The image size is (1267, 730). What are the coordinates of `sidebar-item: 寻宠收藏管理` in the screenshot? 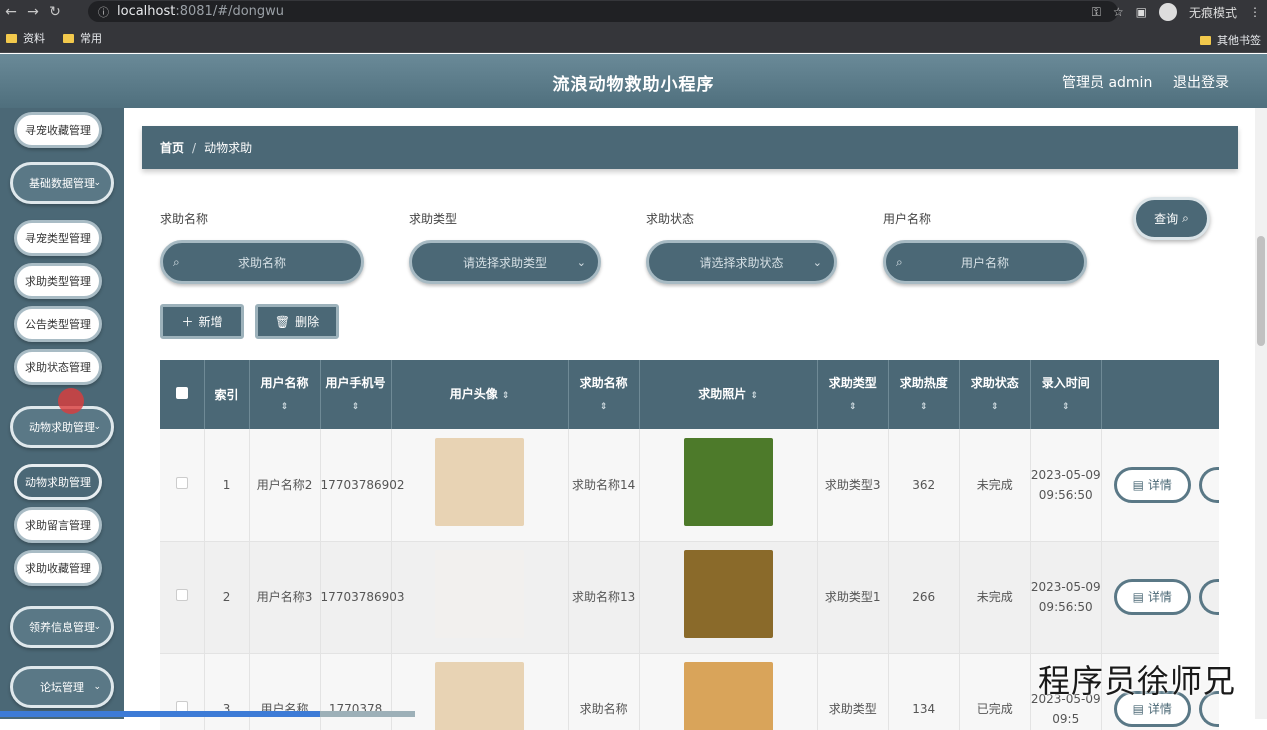 It's located at (58, 130).